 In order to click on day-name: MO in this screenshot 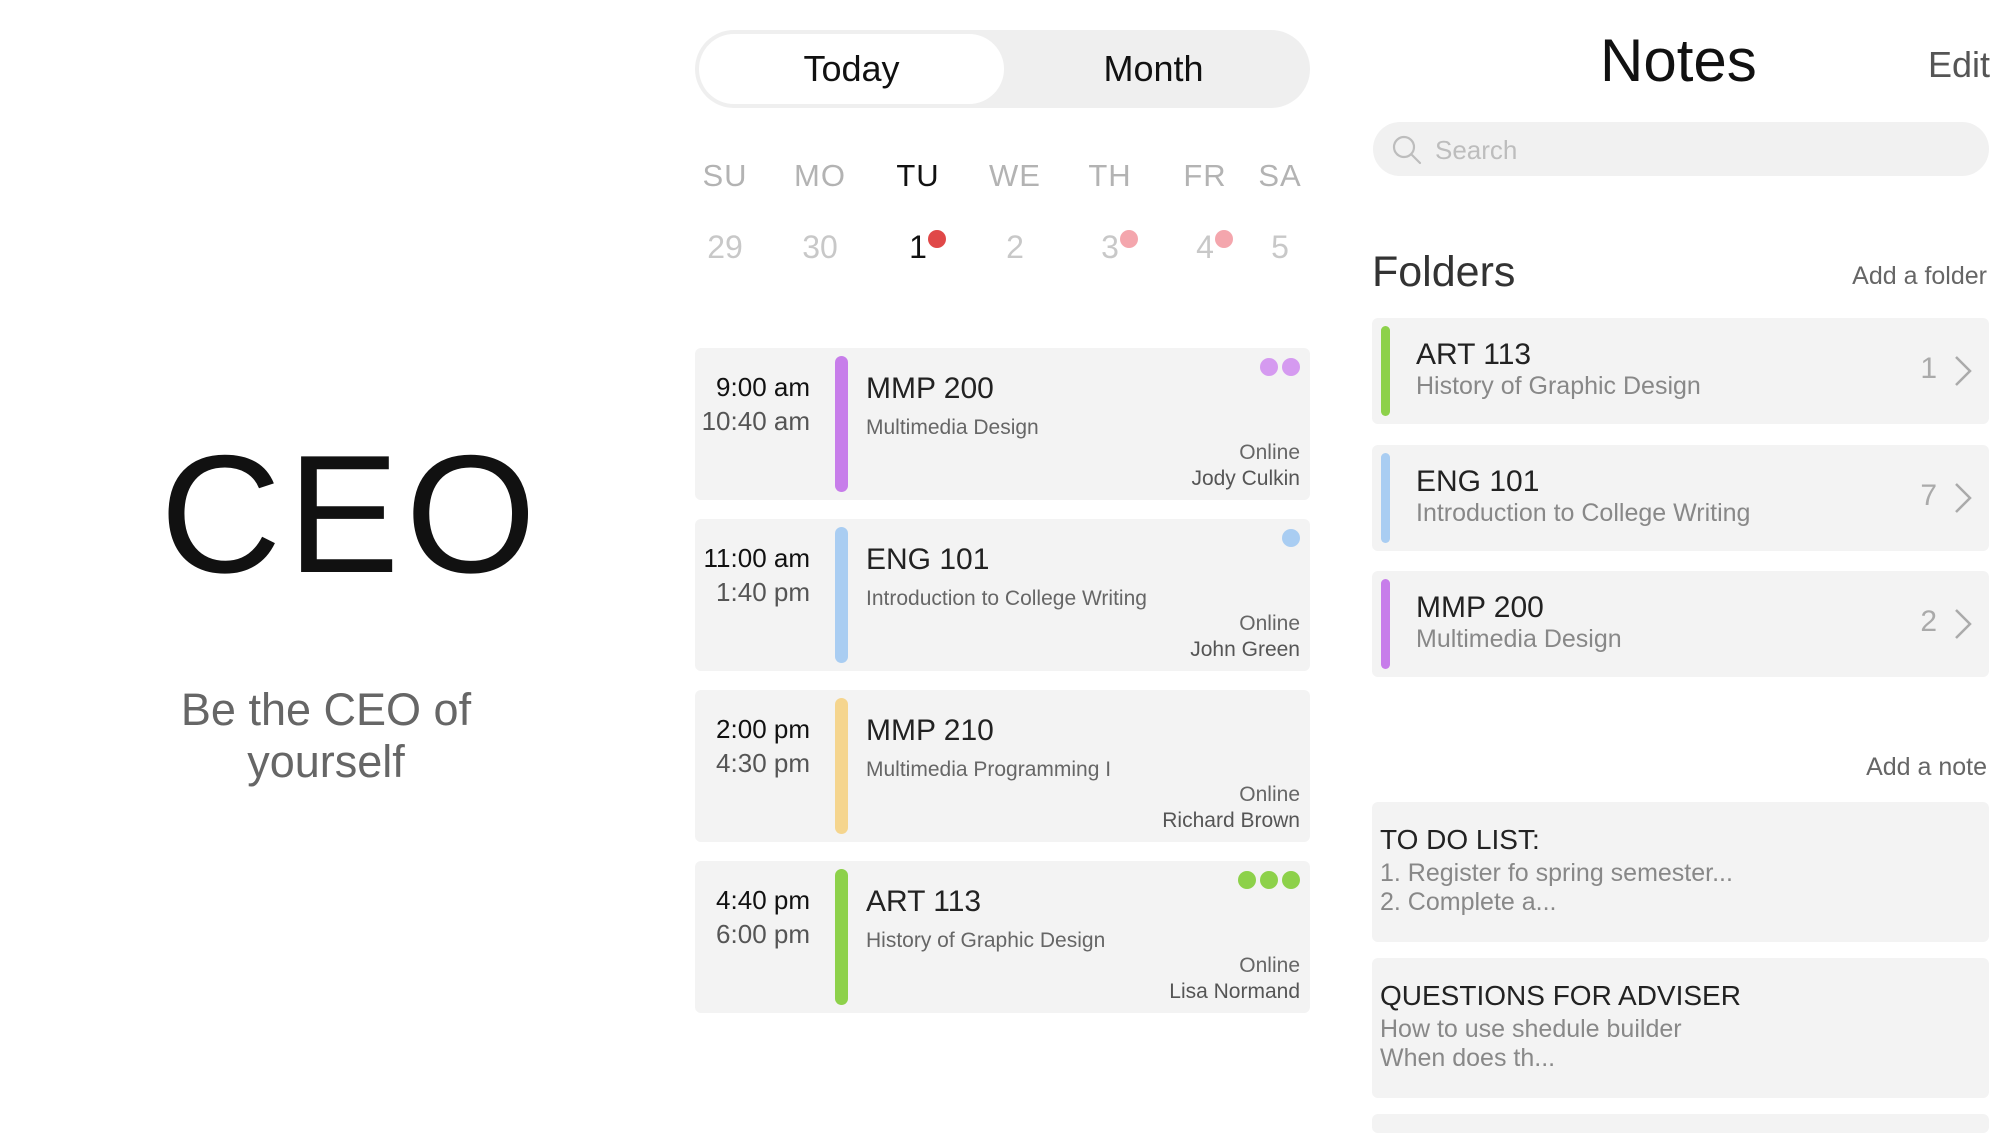, I will do `click(820, 175)`.